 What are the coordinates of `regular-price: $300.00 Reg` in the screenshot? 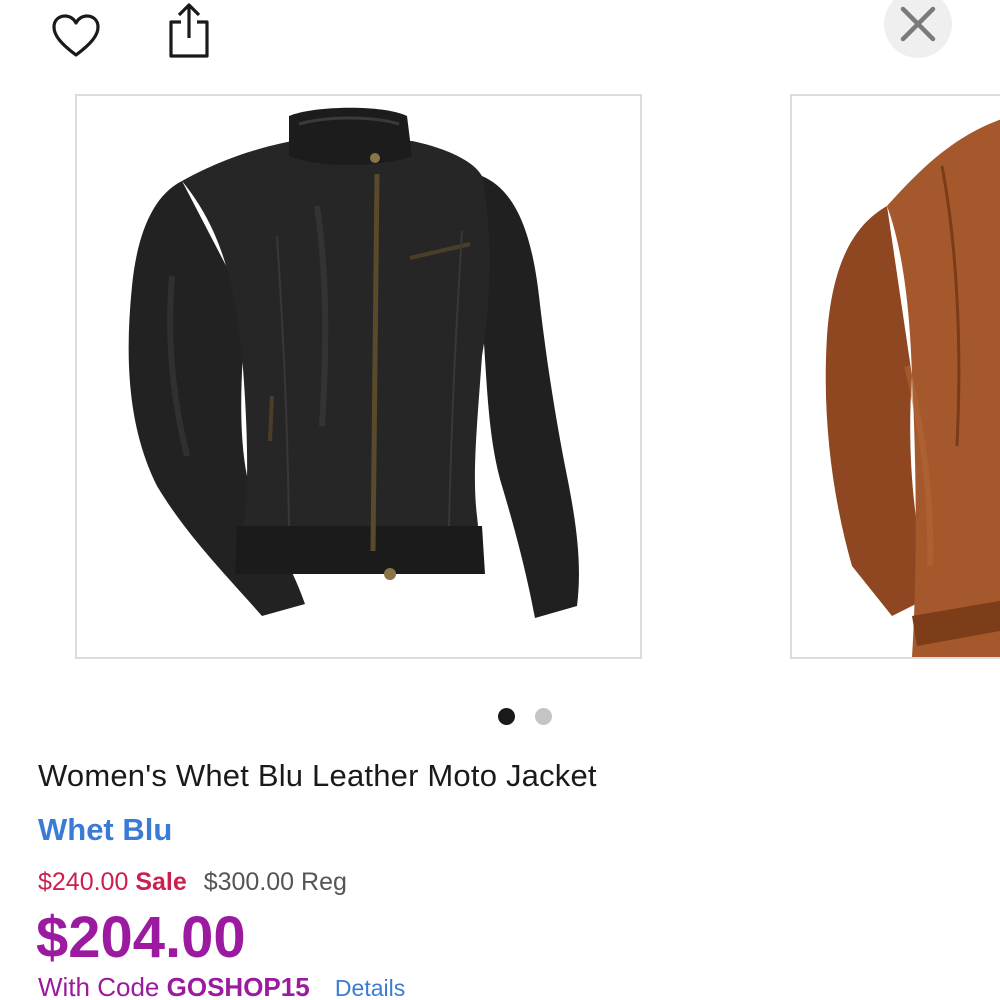 It's located at (275, 882).